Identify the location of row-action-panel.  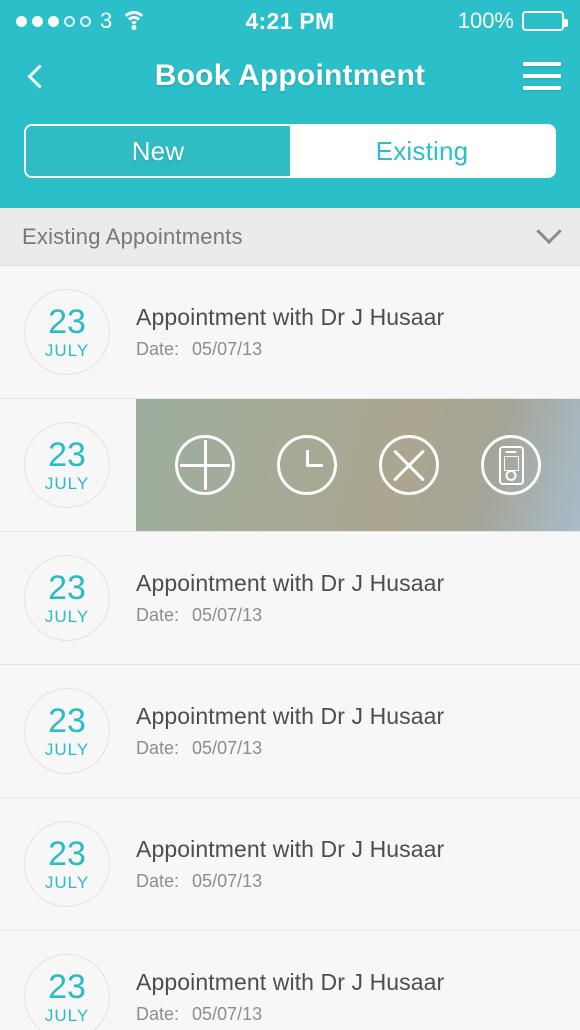
(358, 465).